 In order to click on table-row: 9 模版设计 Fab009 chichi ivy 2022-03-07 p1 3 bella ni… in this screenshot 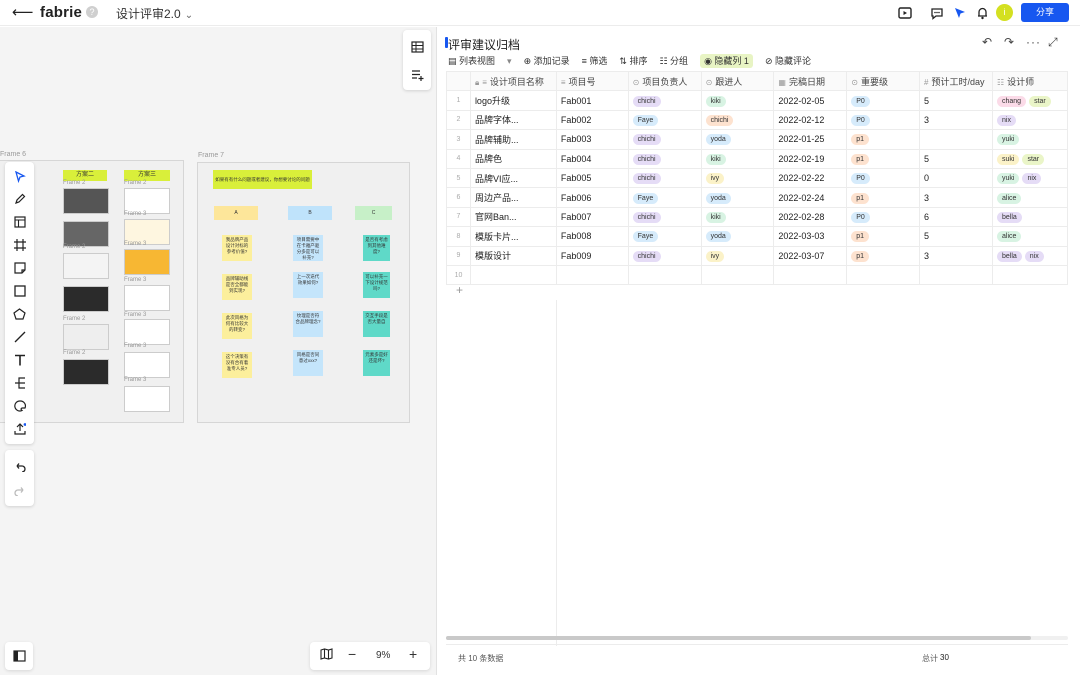, I will do `click(757, 255)`.